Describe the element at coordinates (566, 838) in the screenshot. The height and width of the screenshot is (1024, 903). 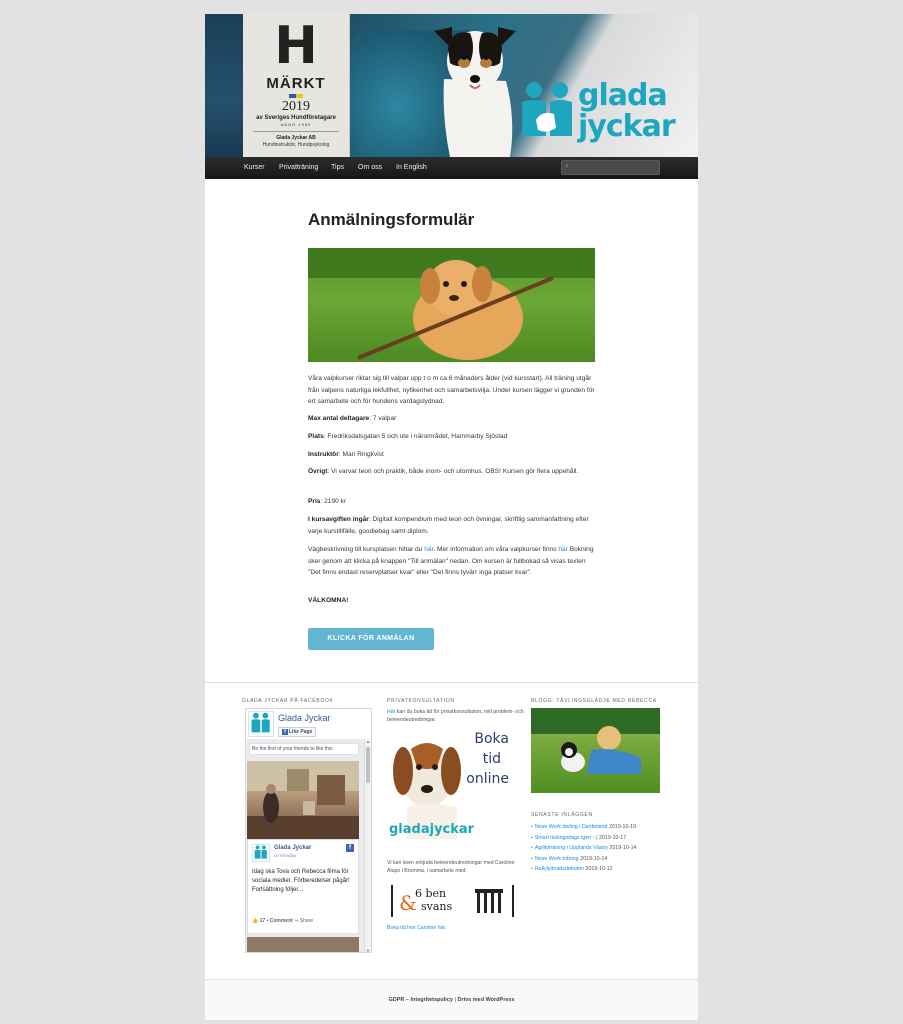
I see `recent-post-link: Smarl tävlingsdags igen :-)` at that location.